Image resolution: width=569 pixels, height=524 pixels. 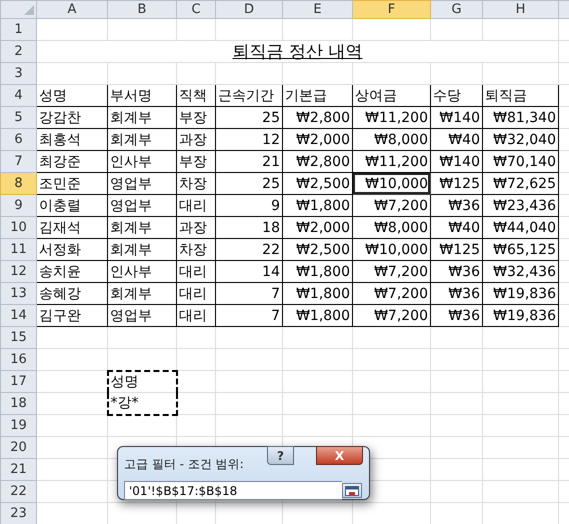 What do you see at coordinates (18, 315) in the screenshot?
I see `row-header: 14` at bounding box center [18, 315].